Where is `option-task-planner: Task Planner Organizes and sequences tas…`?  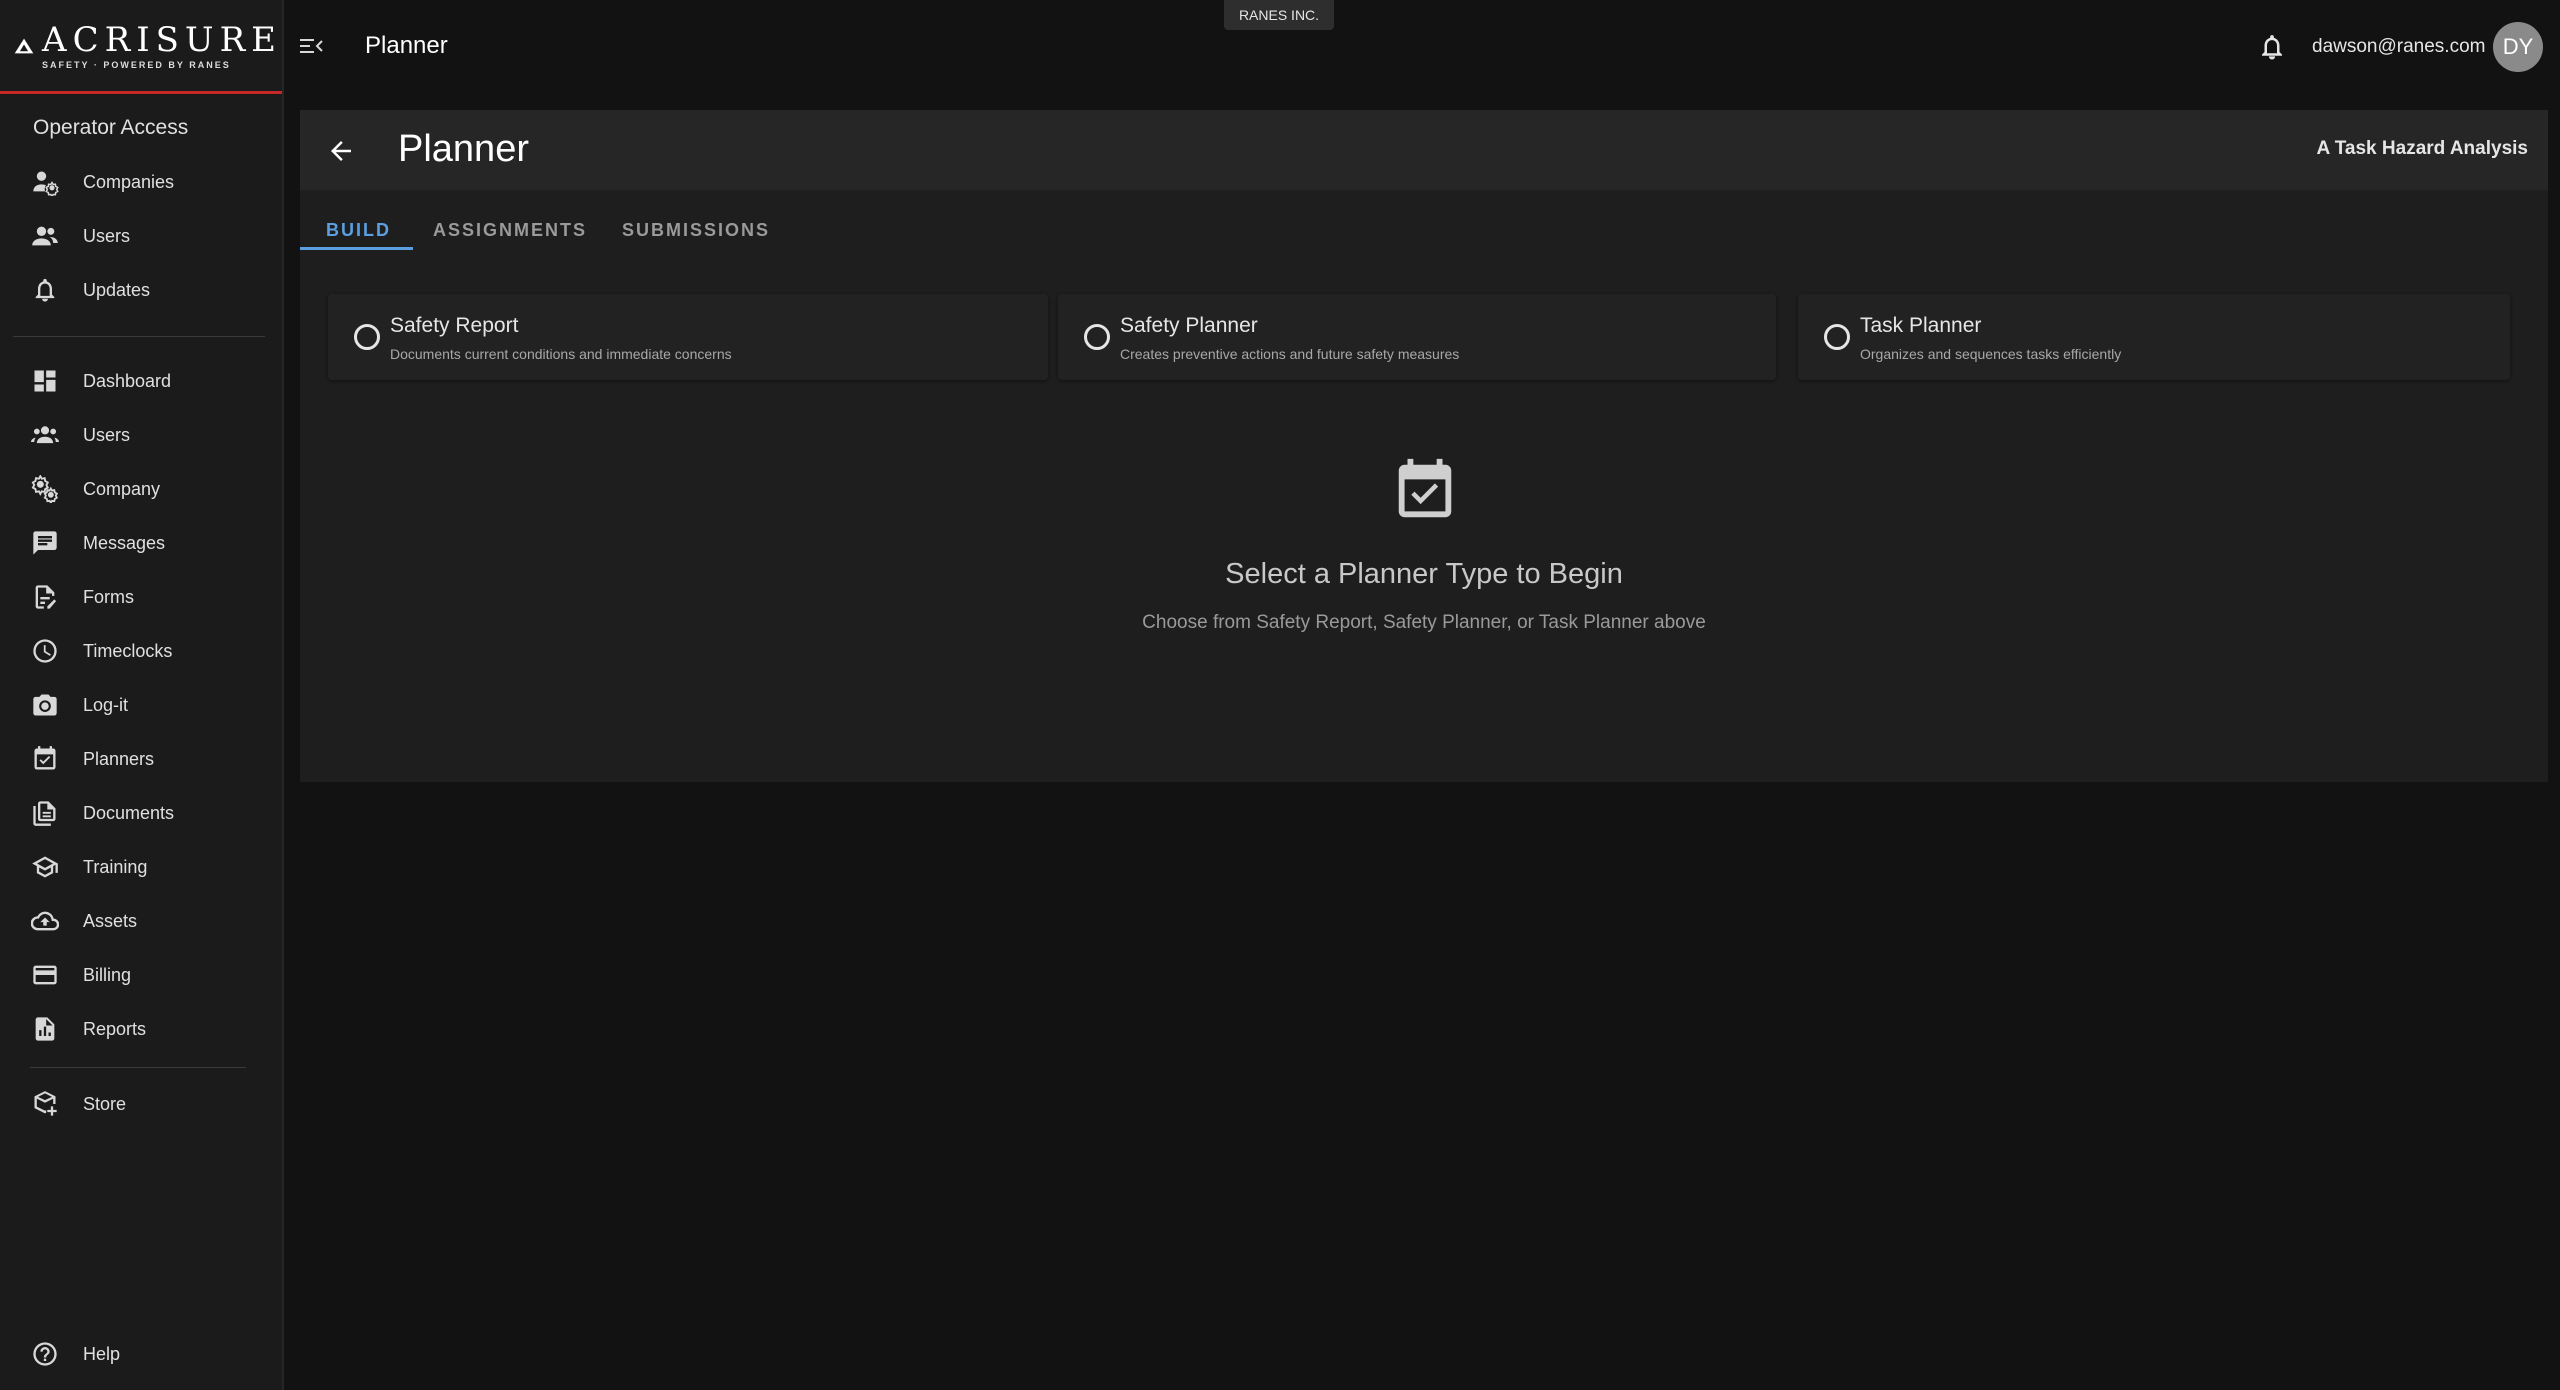 option-task-planner: Task Planner Organizes and sequences tas… is located at coordinates (2154, 337).